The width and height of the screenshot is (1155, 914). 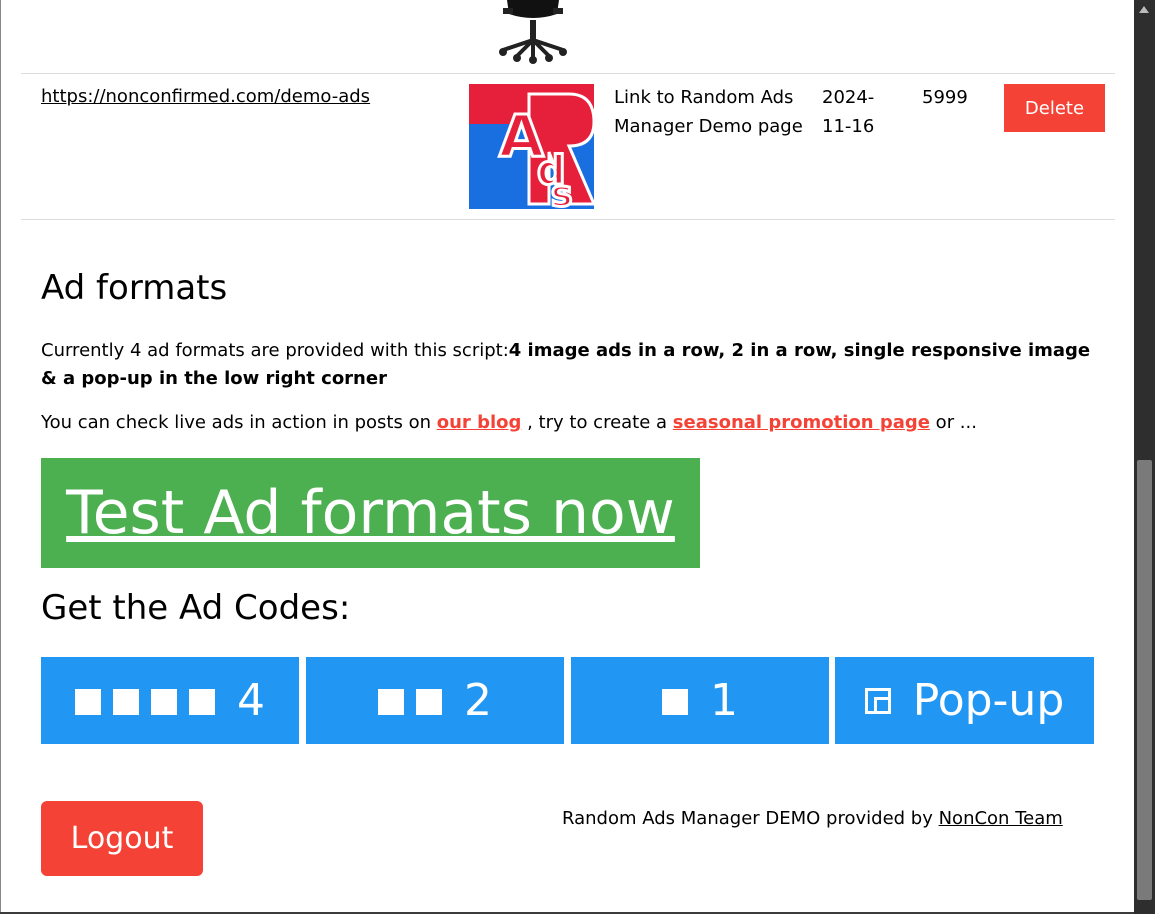 What do you see at coordinates (988, 700) in the screenshot?
I see `code-button-label: Pop-up` at bounding box center [988, 700].